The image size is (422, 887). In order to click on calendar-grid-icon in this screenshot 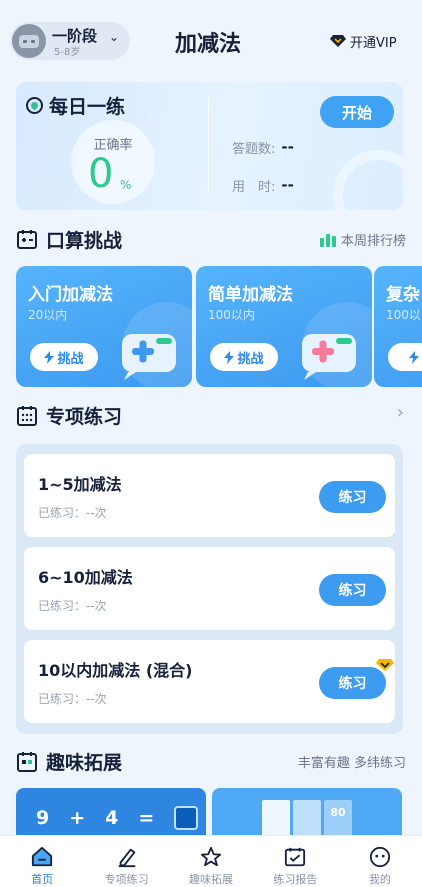, I will do `click(27, 415)`.